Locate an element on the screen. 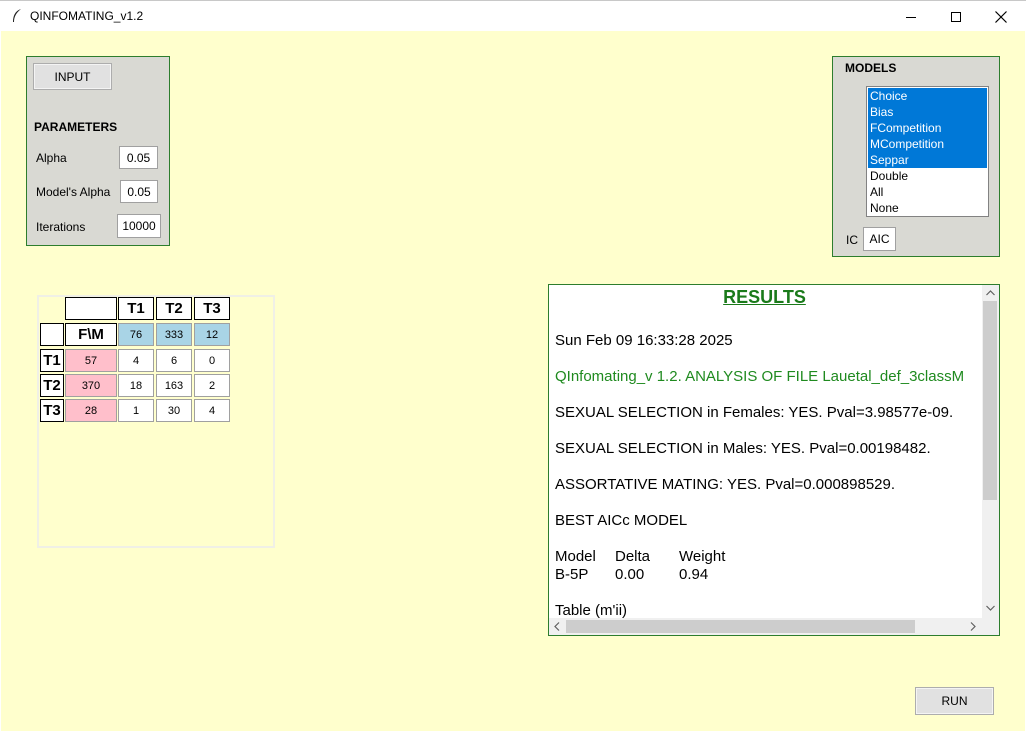 Image resolution: width=1026 pixels, height=732 pixels. female-total-t2: 370 is located at coordinates (91, 385).